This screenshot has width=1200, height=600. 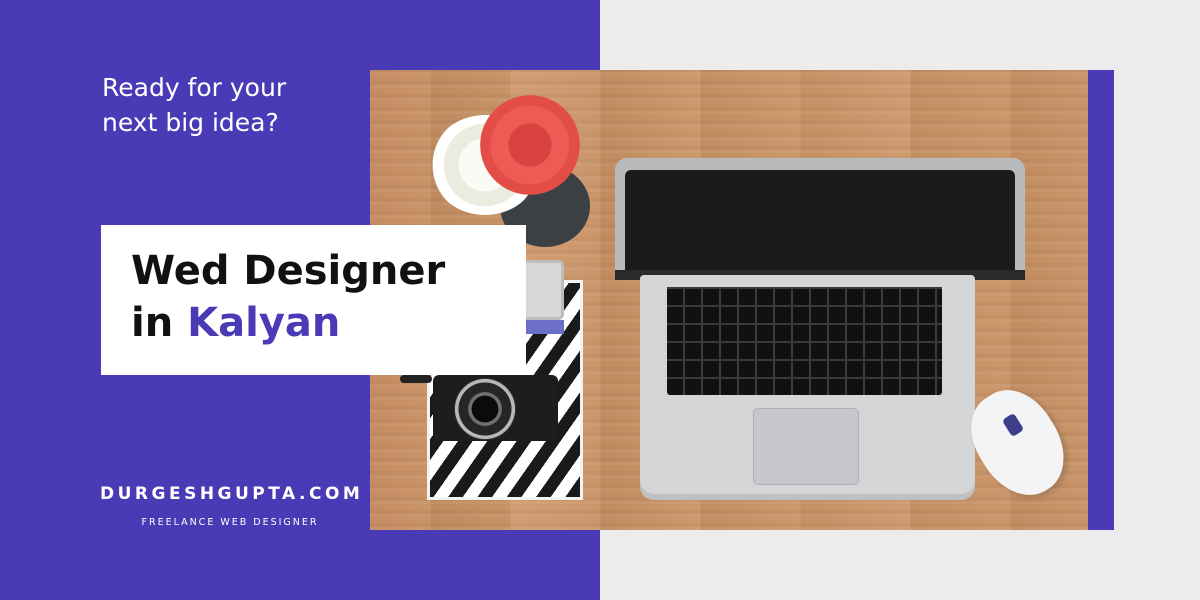 I want to click on camera-lens, so click(x=485, y=409).